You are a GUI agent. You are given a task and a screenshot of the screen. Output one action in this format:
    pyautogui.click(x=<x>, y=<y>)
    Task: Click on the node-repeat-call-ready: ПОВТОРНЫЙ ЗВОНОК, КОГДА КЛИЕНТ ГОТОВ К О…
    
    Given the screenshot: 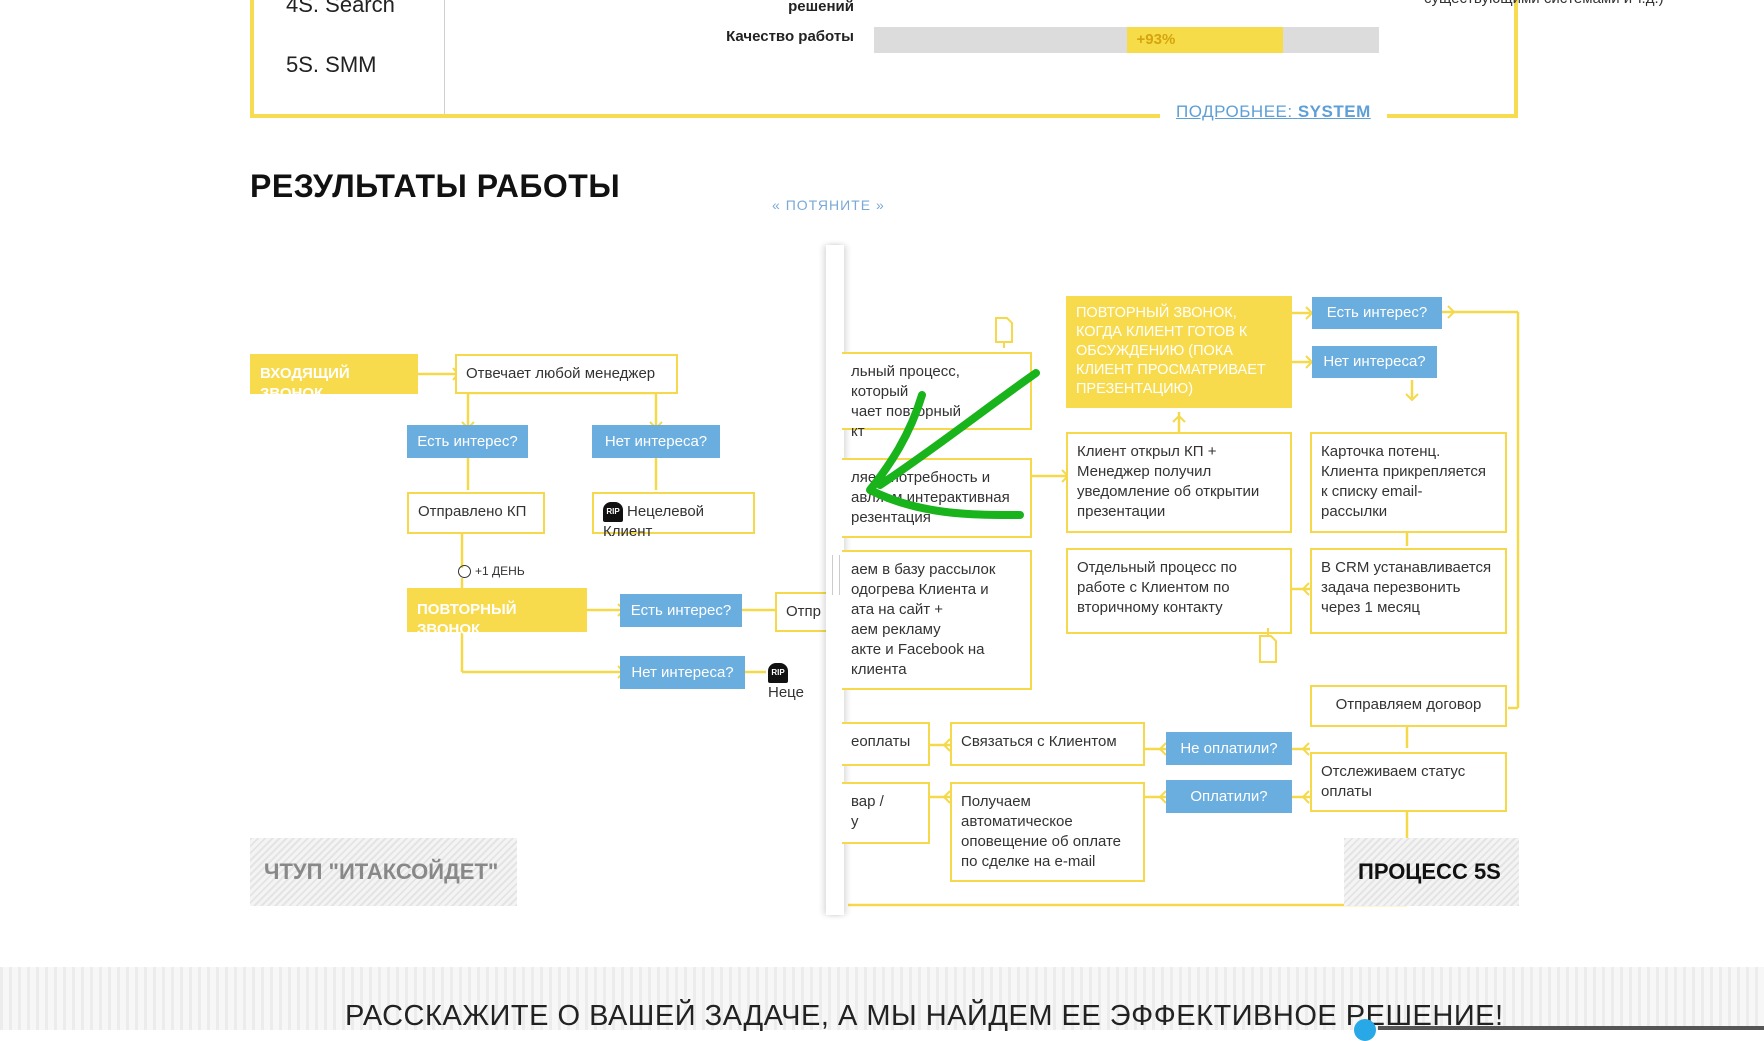 What is the action you would take?
    pyautogui.click(x=1179, y=352)
    